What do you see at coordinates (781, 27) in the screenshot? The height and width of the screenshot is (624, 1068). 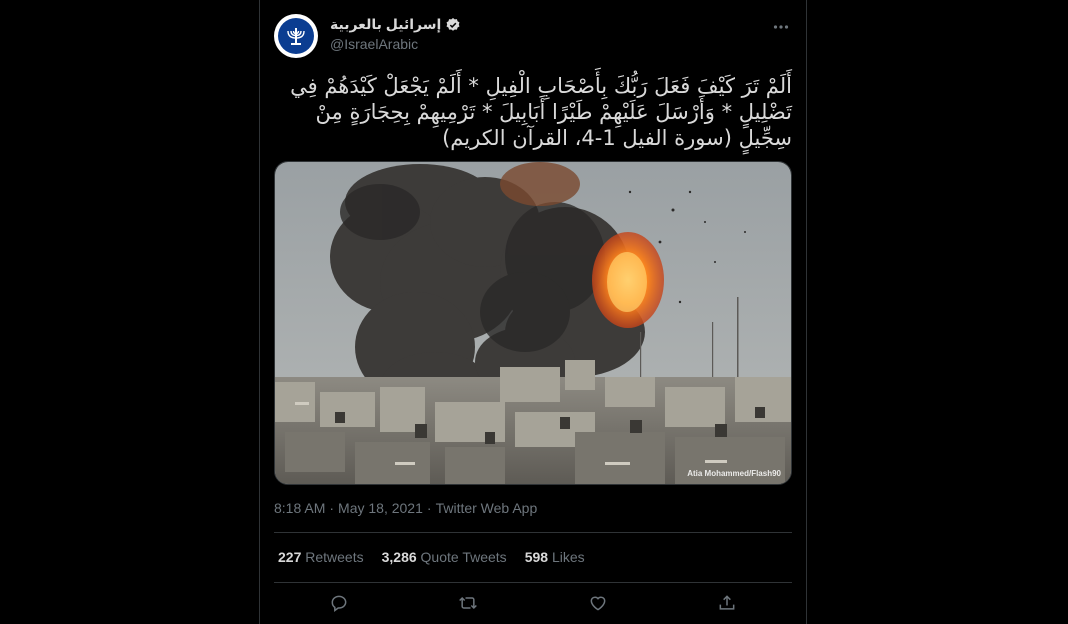 I see `more-options-icon` at bounding box center [781, 27].